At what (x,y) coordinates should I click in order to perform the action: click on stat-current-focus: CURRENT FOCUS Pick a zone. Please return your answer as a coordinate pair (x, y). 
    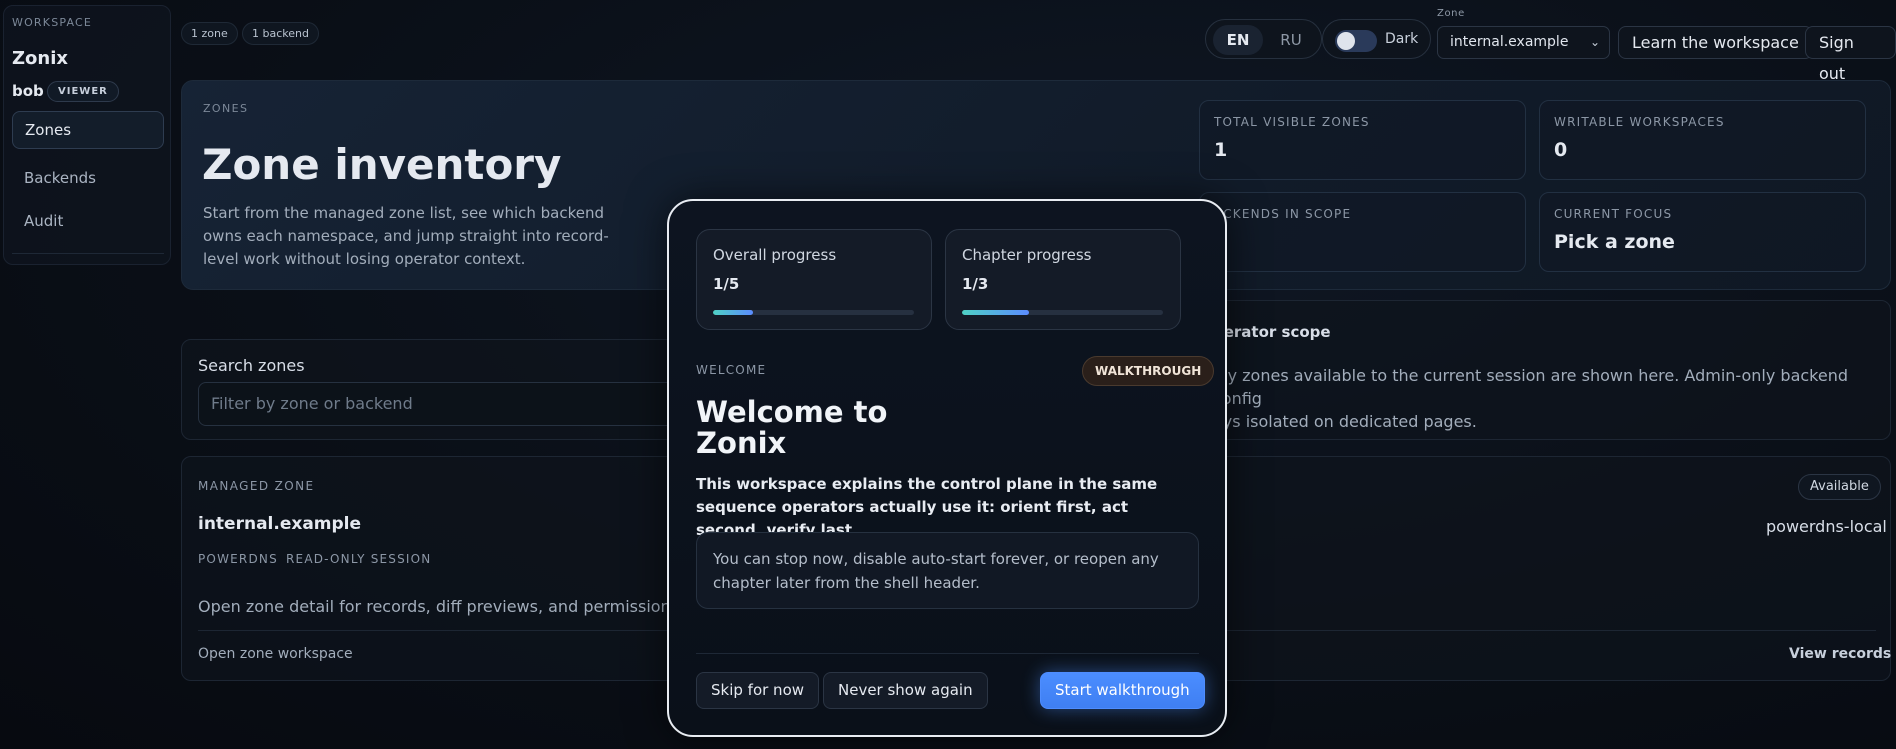
    Looking at the image, I should click on (1702, 232).